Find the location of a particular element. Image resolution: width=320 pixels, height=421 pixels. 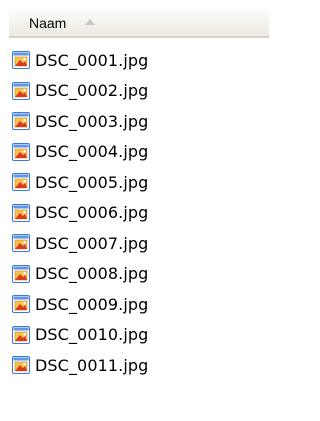

file-row: DSC_0008.jpg is located at coordinates (143, 274).